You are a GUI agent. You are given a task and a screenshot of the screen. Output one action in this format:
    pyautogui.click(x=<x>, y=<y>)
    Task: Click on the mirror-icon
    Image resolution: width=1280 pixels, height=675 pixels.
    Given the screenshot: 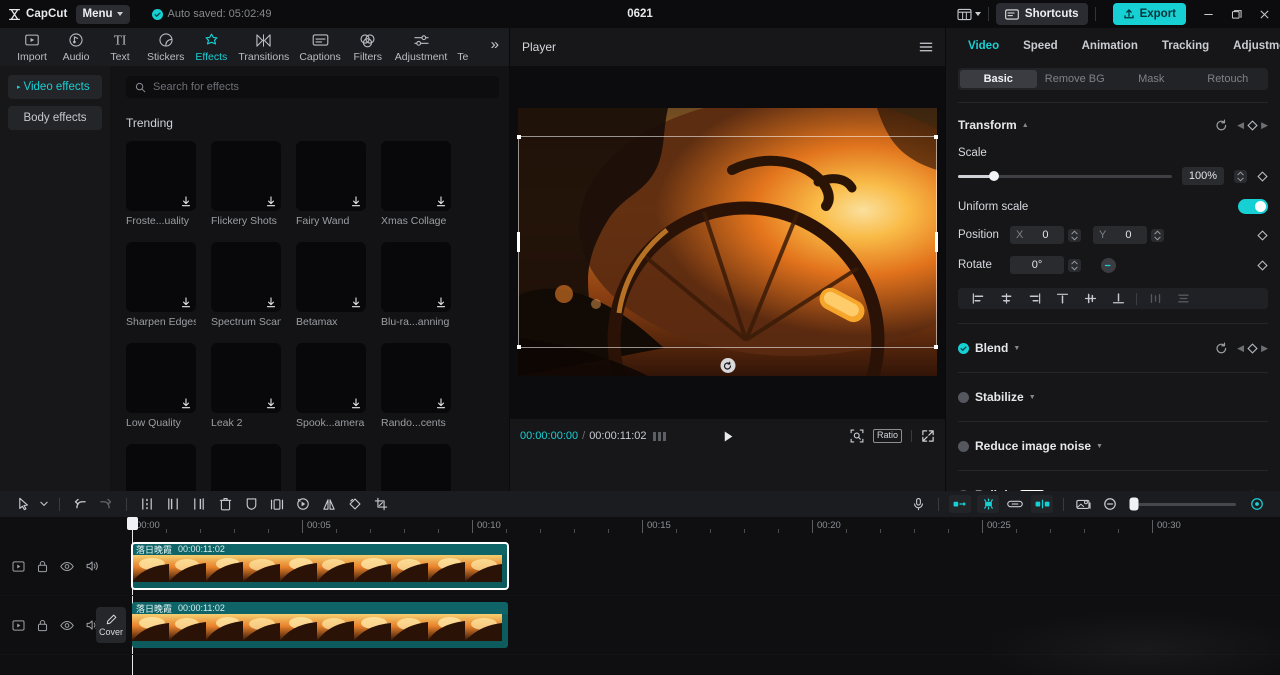 What is the action you would take?
    pyautogui.click(x=329, y=504)
    